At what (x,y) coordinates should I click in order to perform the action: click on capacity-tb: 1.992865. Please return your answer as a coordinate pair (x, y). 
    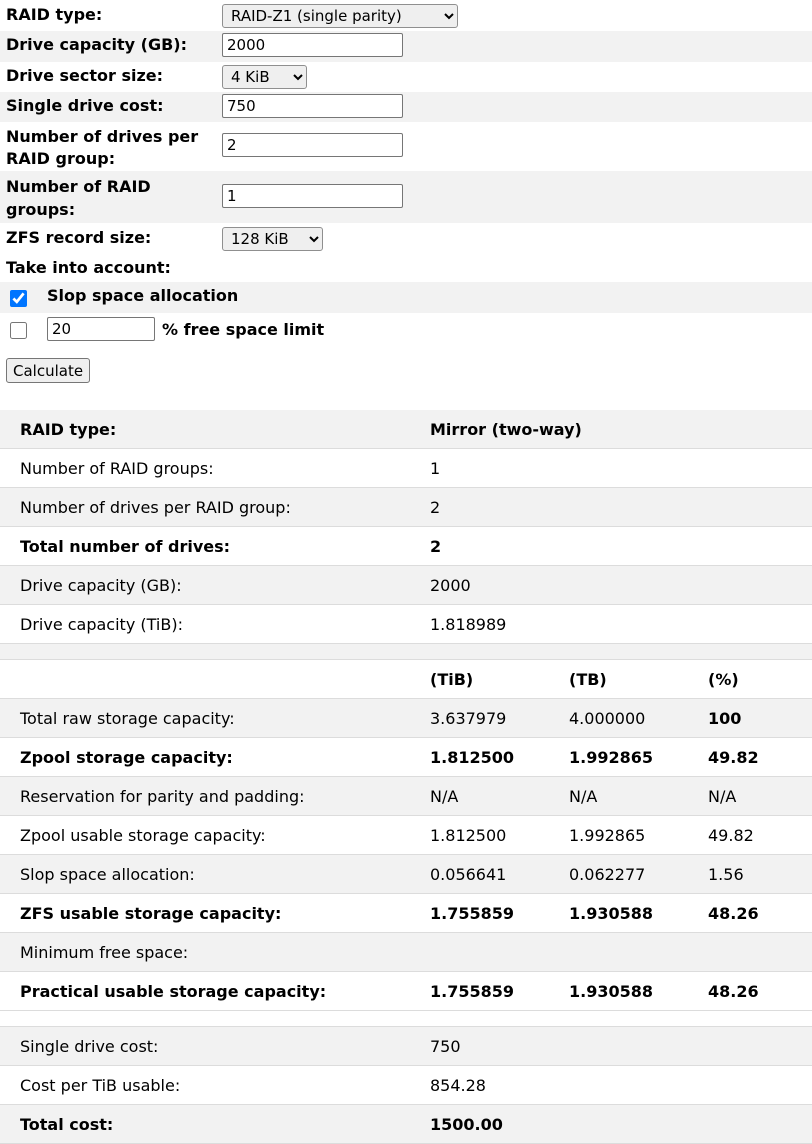
    Looking at the image, I should click on (638, 757).